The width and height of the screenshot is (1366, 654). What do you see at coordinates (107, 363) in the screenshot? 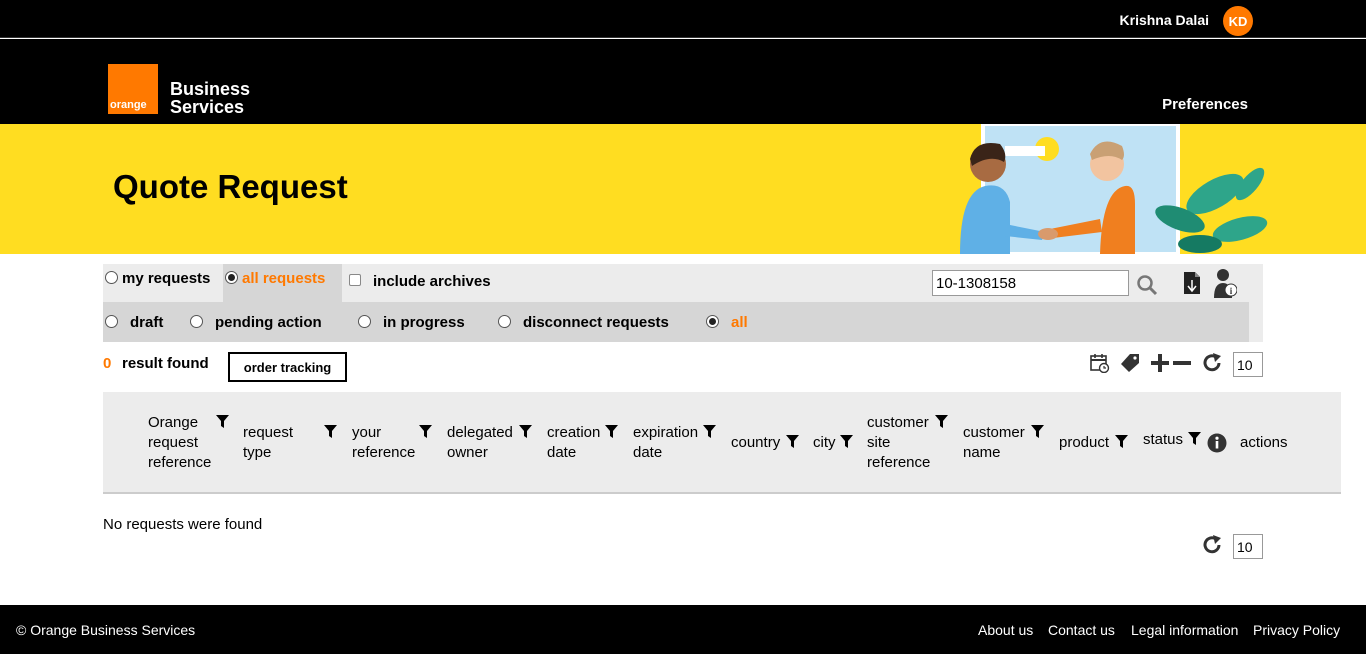
I see `result-count: 0` at bounding box center [107, 363].